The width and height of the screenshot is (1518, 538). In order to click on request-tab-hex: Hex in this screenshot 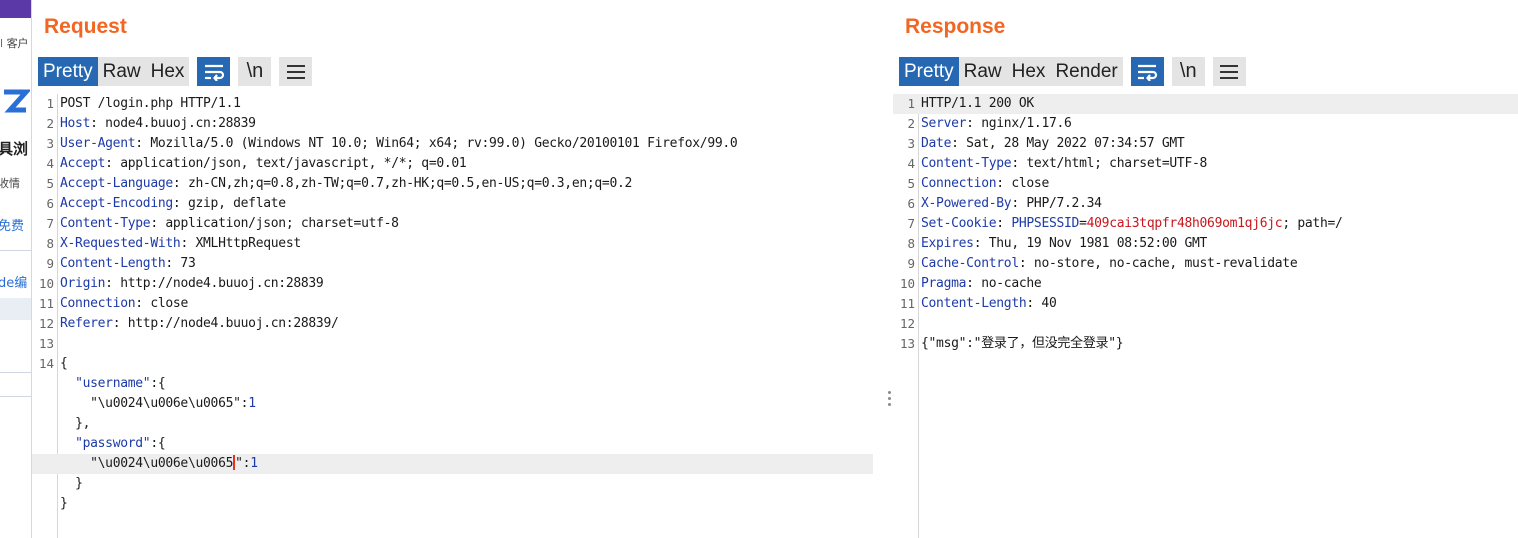, I will do `click(167, 71)`.